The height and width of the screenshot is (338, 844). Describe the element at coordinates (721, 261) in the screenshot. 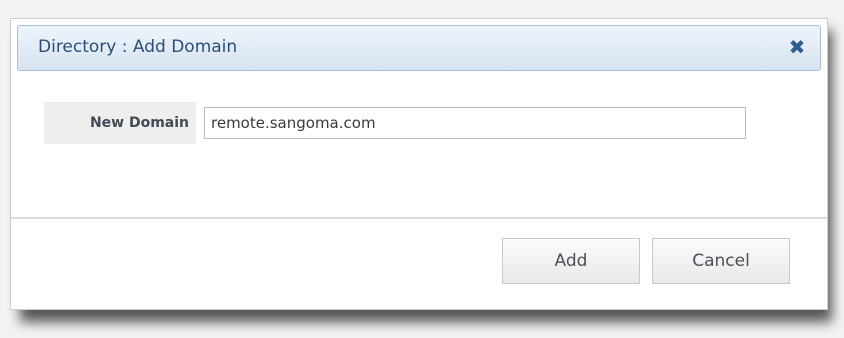

I see `cancel-button: Cancel` at that location.